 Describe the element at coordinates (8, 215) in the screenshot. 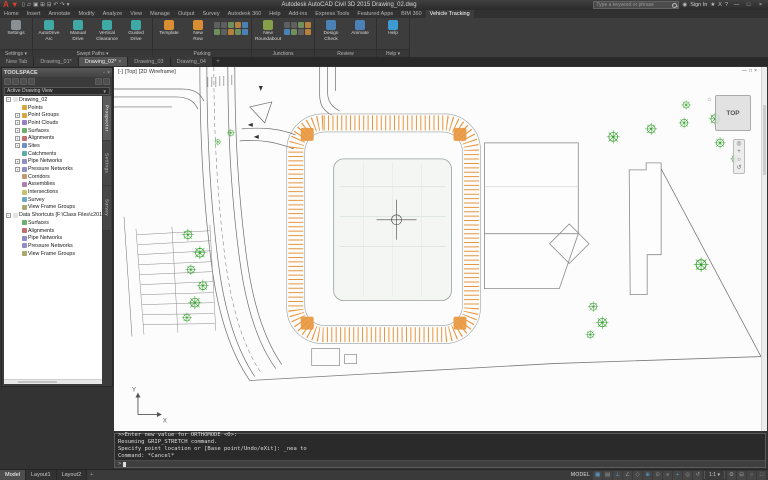

I see `tree-expander: −` at that location.